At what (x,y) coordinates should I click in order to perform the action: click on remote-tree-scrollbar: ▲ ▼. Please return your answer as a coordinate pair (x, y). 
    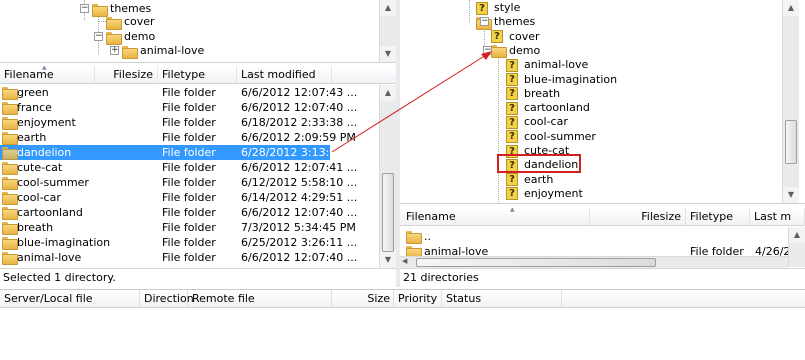
    Looking at the image, I should click on (790, 101).